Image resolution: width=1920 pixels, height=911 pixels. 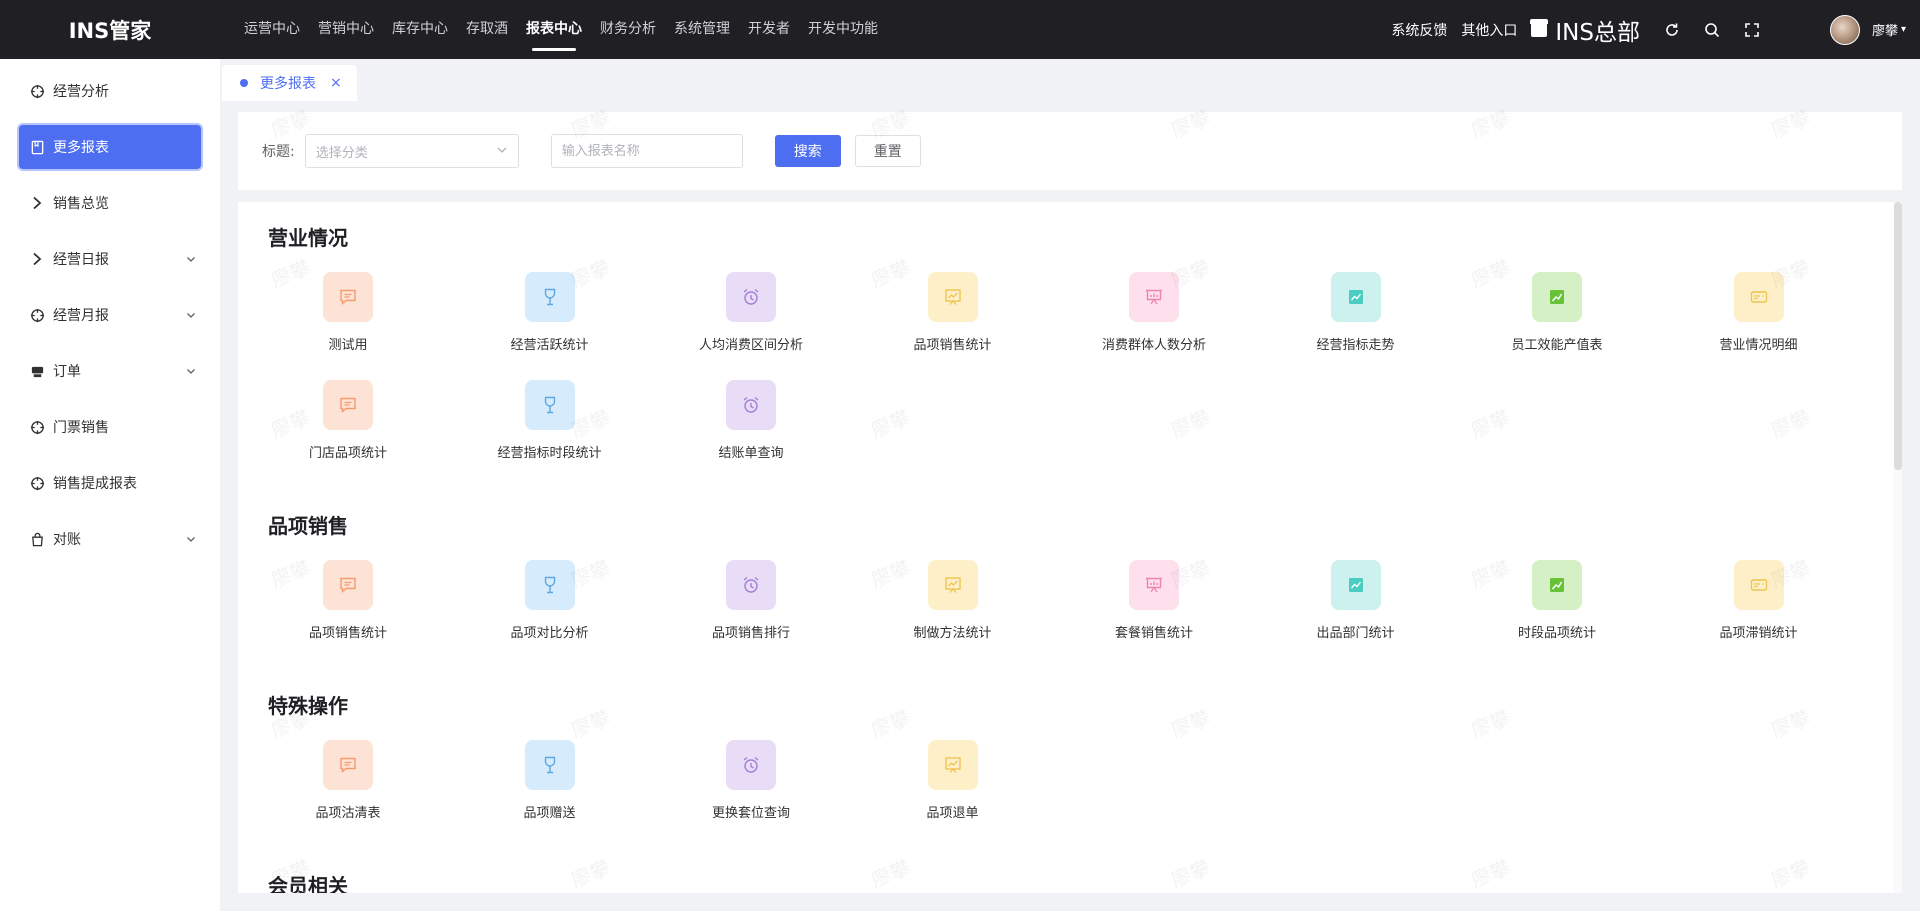 I want to click on report-card: 更换套位查询, so click(x=751, y=780).